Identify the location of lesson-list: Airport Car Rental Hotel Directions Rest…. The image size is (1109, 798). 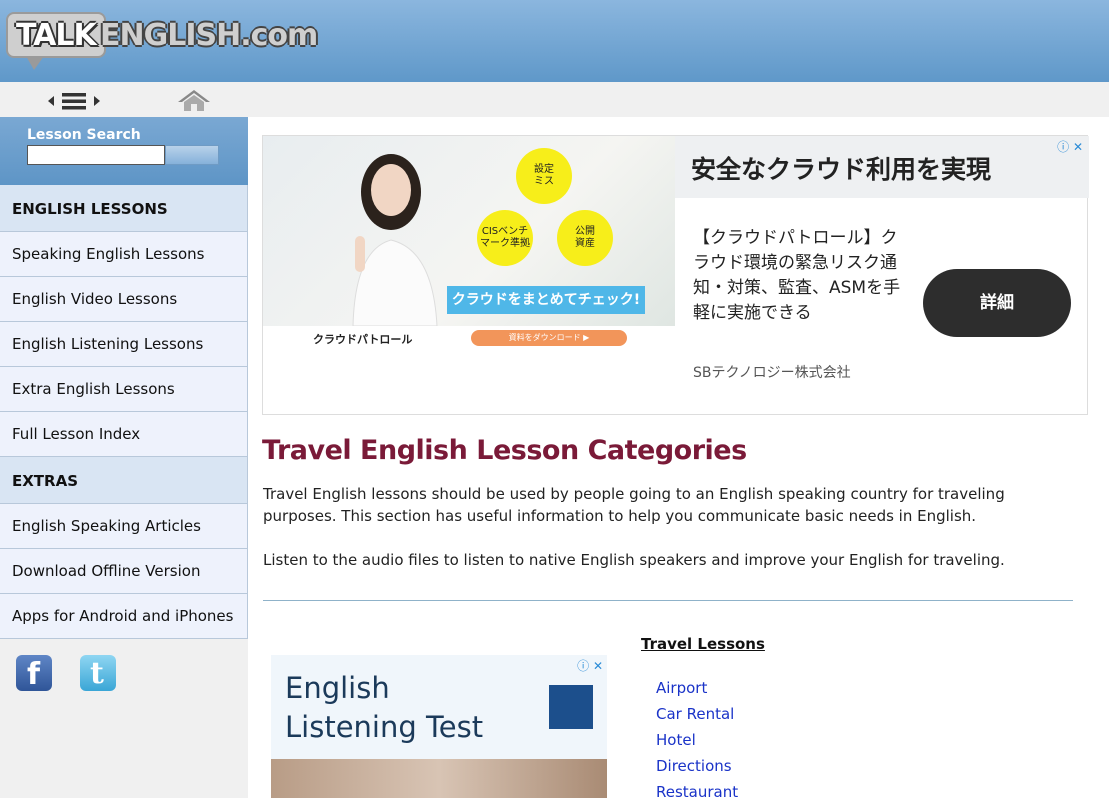
(703, 736).